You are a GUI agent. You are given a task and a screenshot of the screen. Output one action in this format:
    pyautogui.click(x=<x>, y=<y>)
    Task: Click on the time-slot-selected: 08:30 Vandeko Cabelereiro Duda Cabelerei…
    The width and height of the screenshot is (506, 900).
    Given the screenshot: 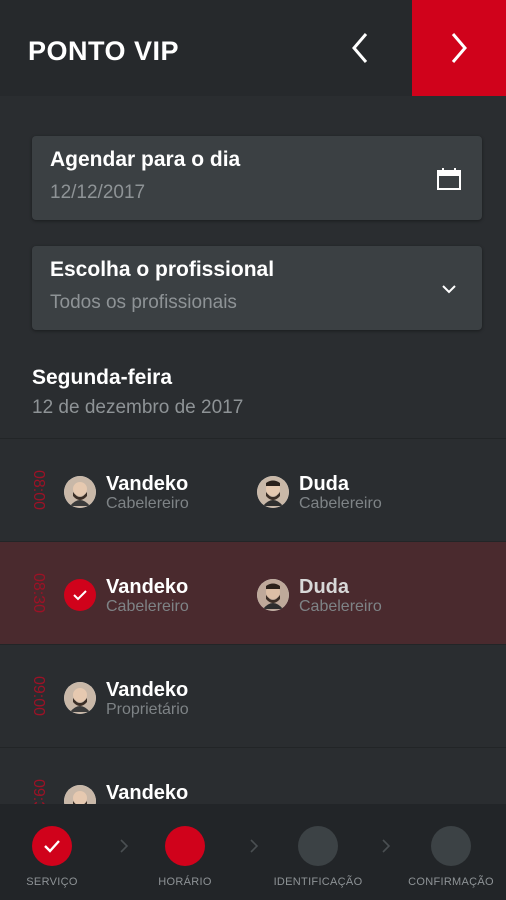 What is the action you would take?
    pyautogui.click(x=253, y=593)
    